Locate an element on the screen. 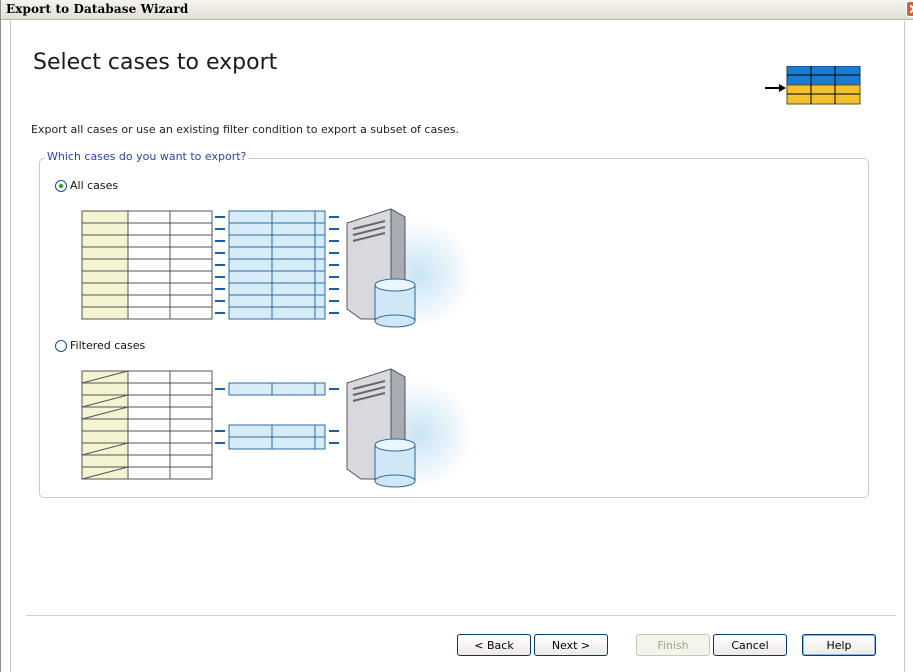  radio-filtered-cases-label: Filtered cases is located at coordinates (108, 345).